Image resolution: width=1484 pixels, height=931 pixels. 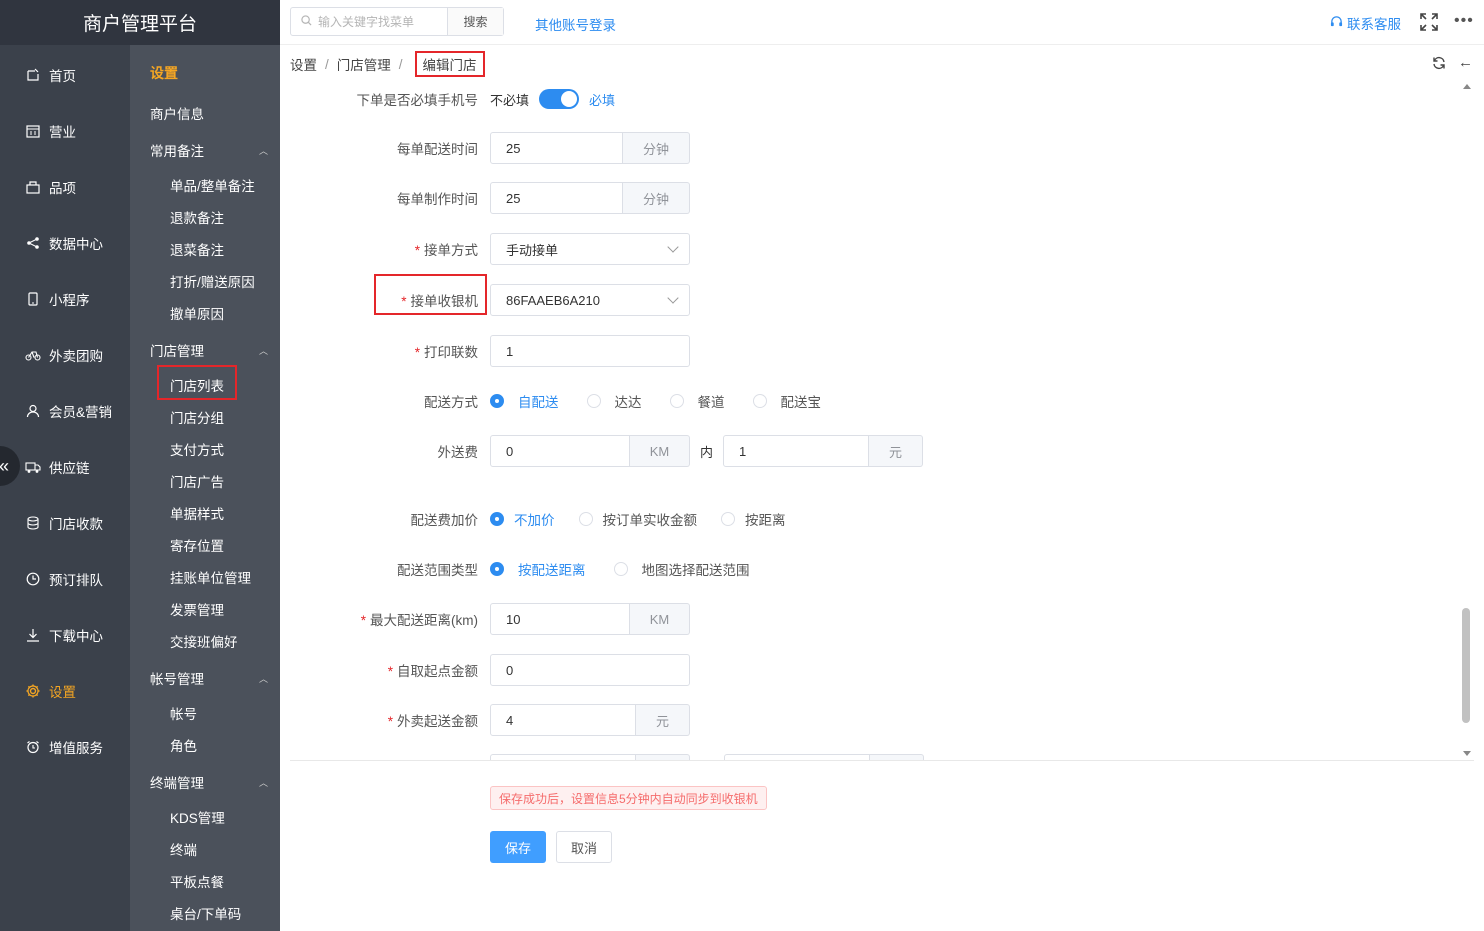 What do you see at coordinates (33, 691) in the screenshot?
I see `gear-icon` at bounding box center [33, 691].